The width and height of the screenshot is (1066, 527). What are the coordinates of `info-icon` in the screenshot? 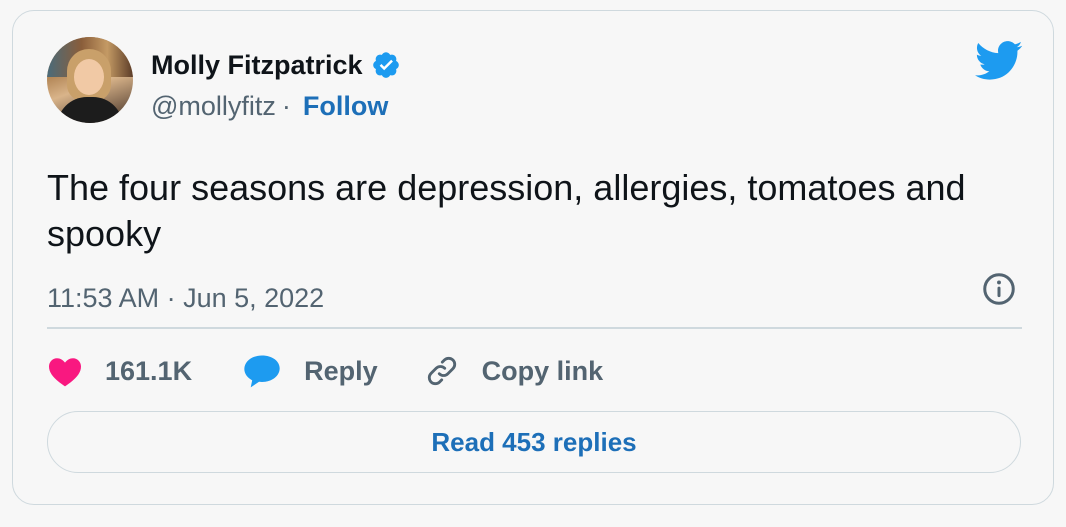 It's located at (999, 289).